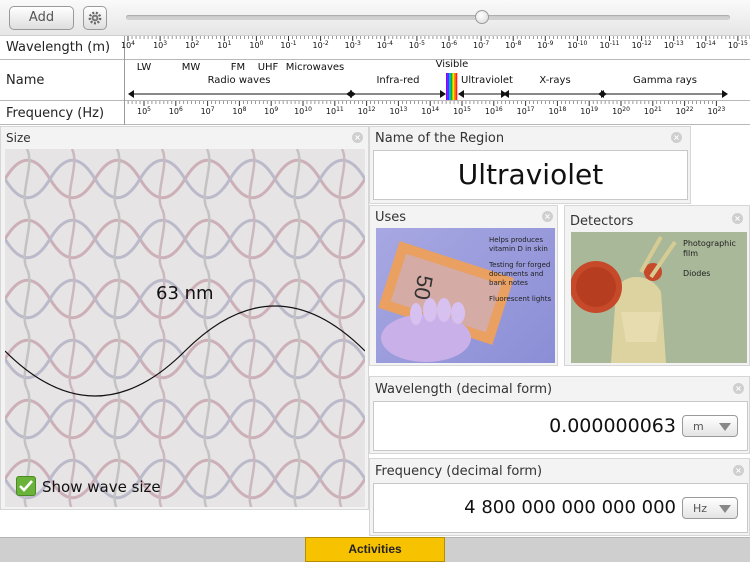 The image size is (750, 562). Describe the element at coordinates (440, 138) in the screenshot. I see `name-panel-title: Name of the Region` at that location.